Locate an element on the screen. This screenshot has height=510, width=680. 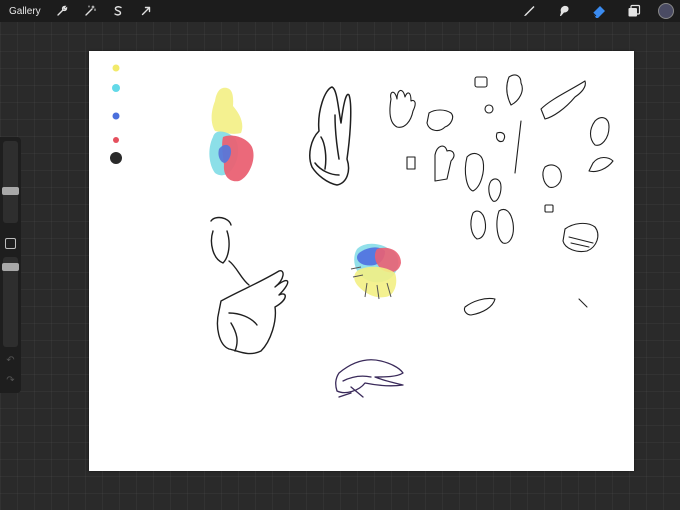
color-spread-hand-sketch is located at coordinates (375, 271).